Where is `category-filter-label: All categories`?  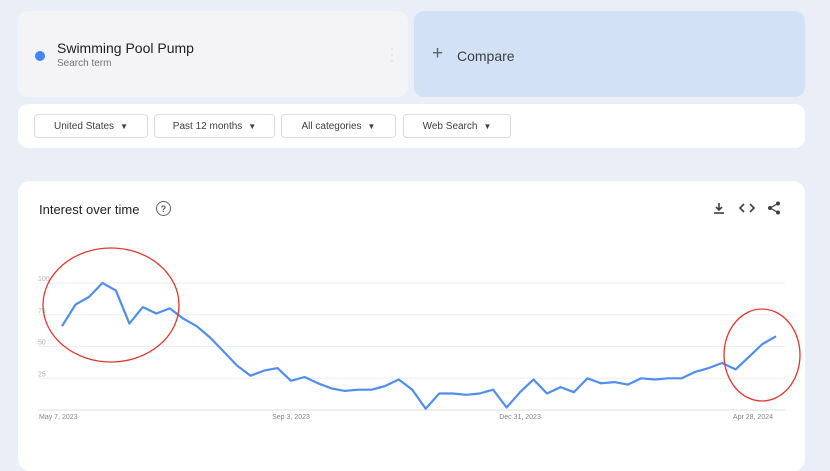 category-filter-label: All categories is located at coordinates (331, 126).